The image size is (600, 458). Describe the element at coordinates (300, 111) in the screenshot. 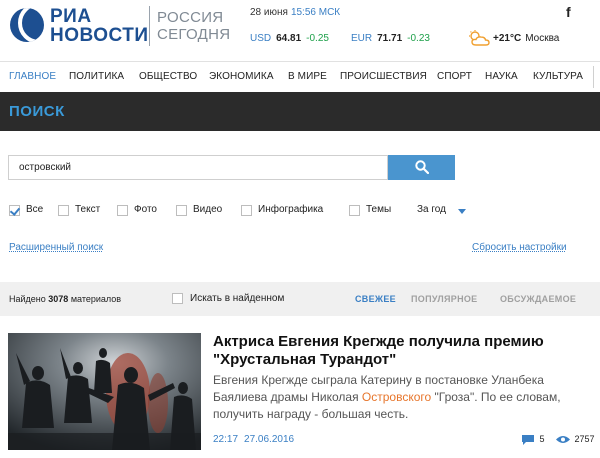

I see `search-title-bar: ПОИСК` at that location.